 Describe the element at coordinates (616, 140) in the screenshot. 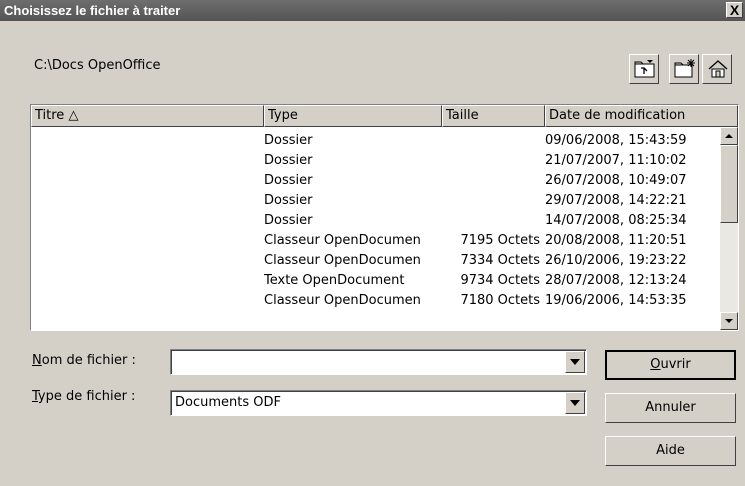

I see `file-date: 09/06/2008, 15:43:59` at that location.